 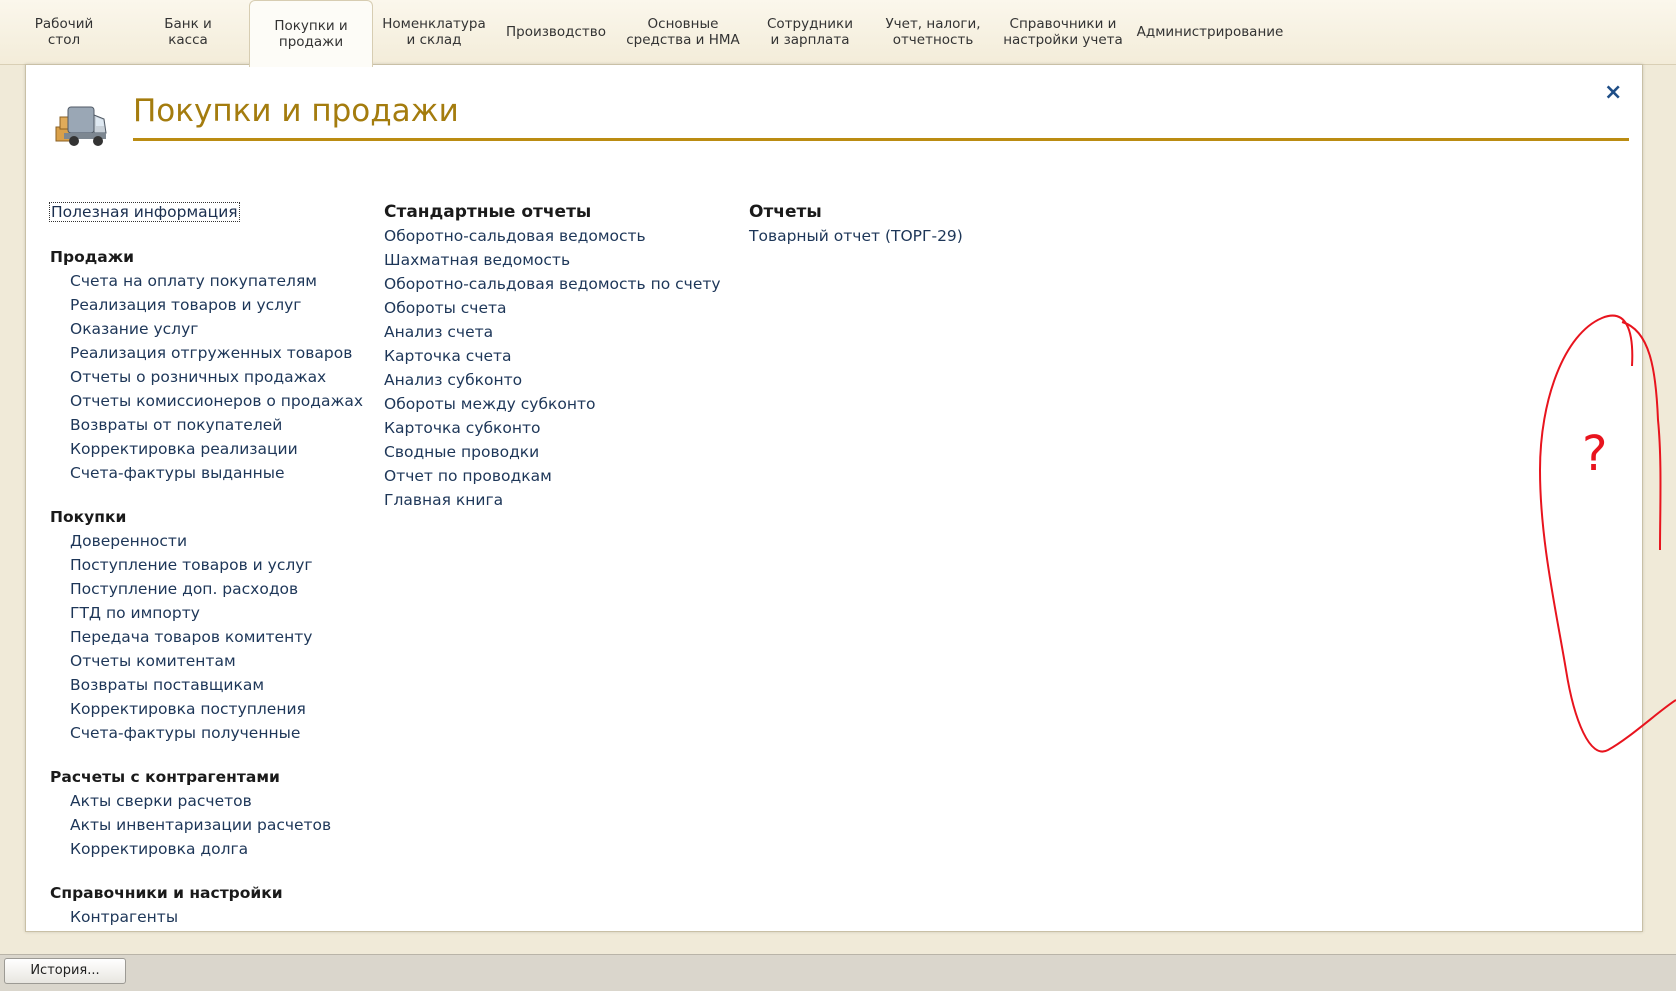 I want to click on link-subconto-card: Карточка субконто, so click(x=552, y=428).